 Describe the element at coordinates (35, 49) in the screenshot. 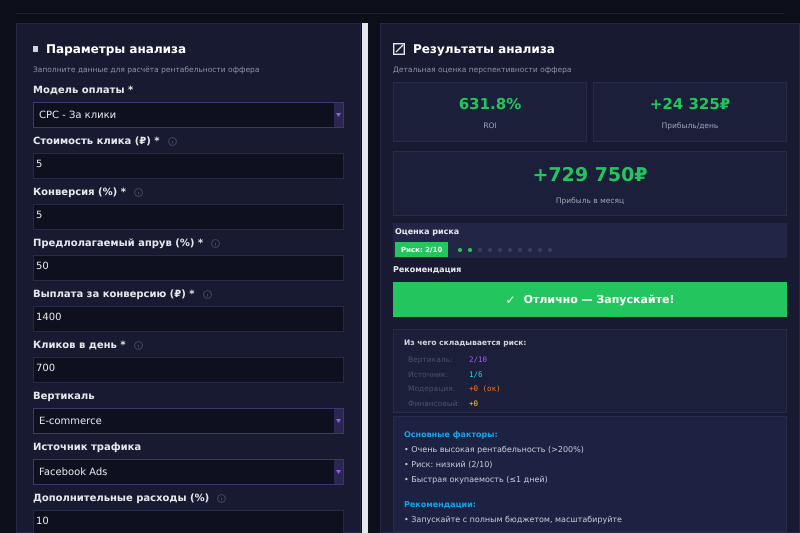

I see `square-icon` at that location.